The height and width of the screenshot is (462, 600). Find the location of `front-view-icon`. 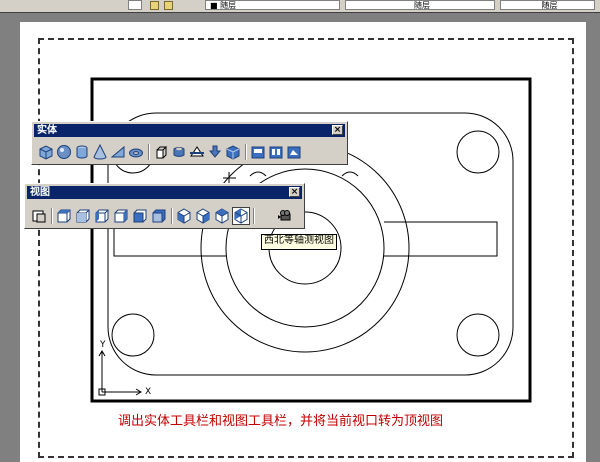

front-view-icon is located at coordinates (140, 216).